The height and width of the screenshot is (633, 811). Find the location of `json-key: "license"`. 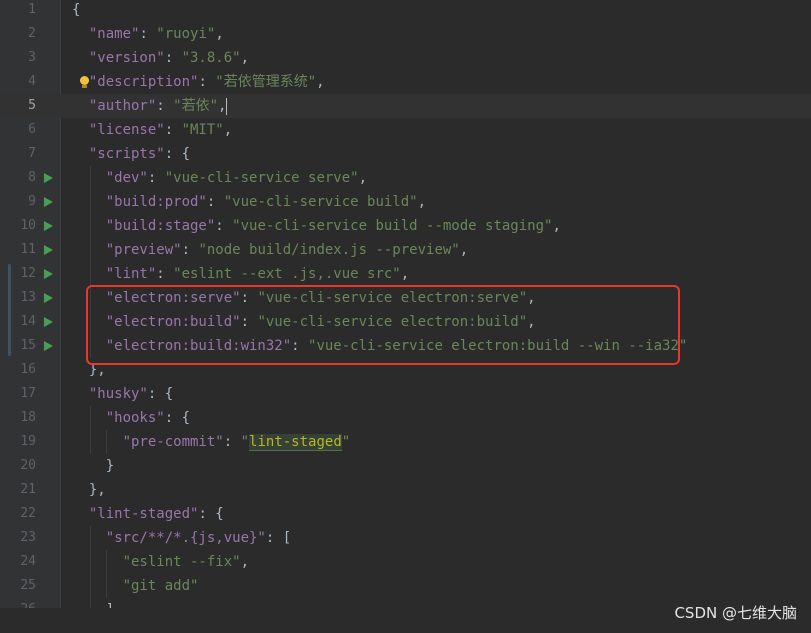

json-key: "license" is located at coordinates (126, 130).